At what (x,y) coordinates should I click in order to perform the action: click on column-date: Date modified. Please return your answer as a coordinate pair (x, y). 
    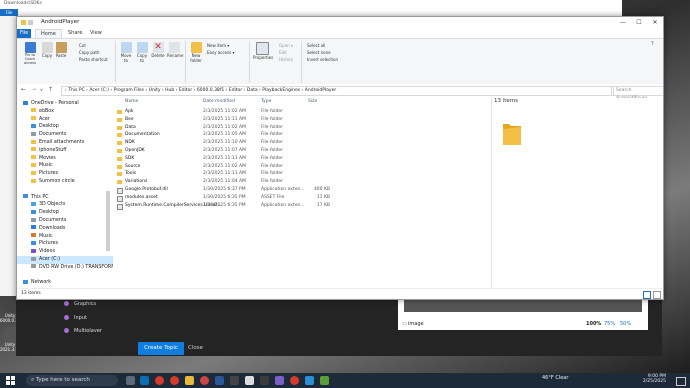
    Looking at the image, I should click on (219, 102).